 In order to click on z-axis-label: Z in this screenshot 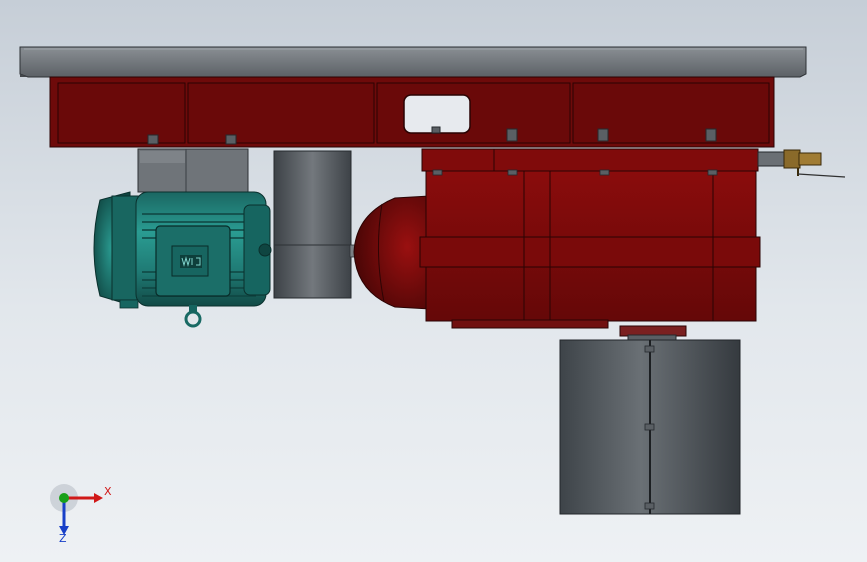, I will do `click(63, 538)`.